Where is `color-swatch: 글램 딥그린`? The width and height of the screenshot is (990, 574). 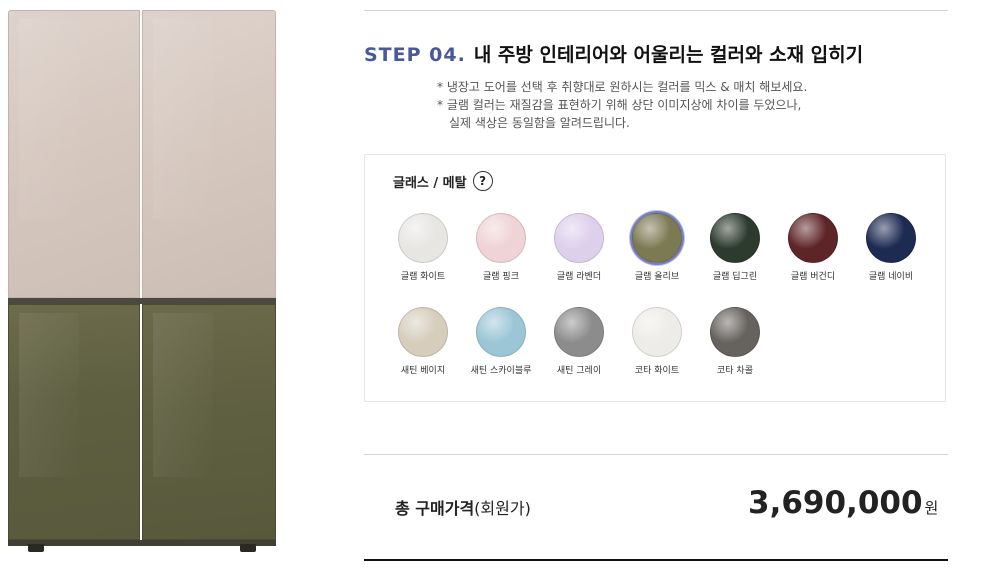 color-swatch: 글램 딥그린 is located at coordinates (735, 247).